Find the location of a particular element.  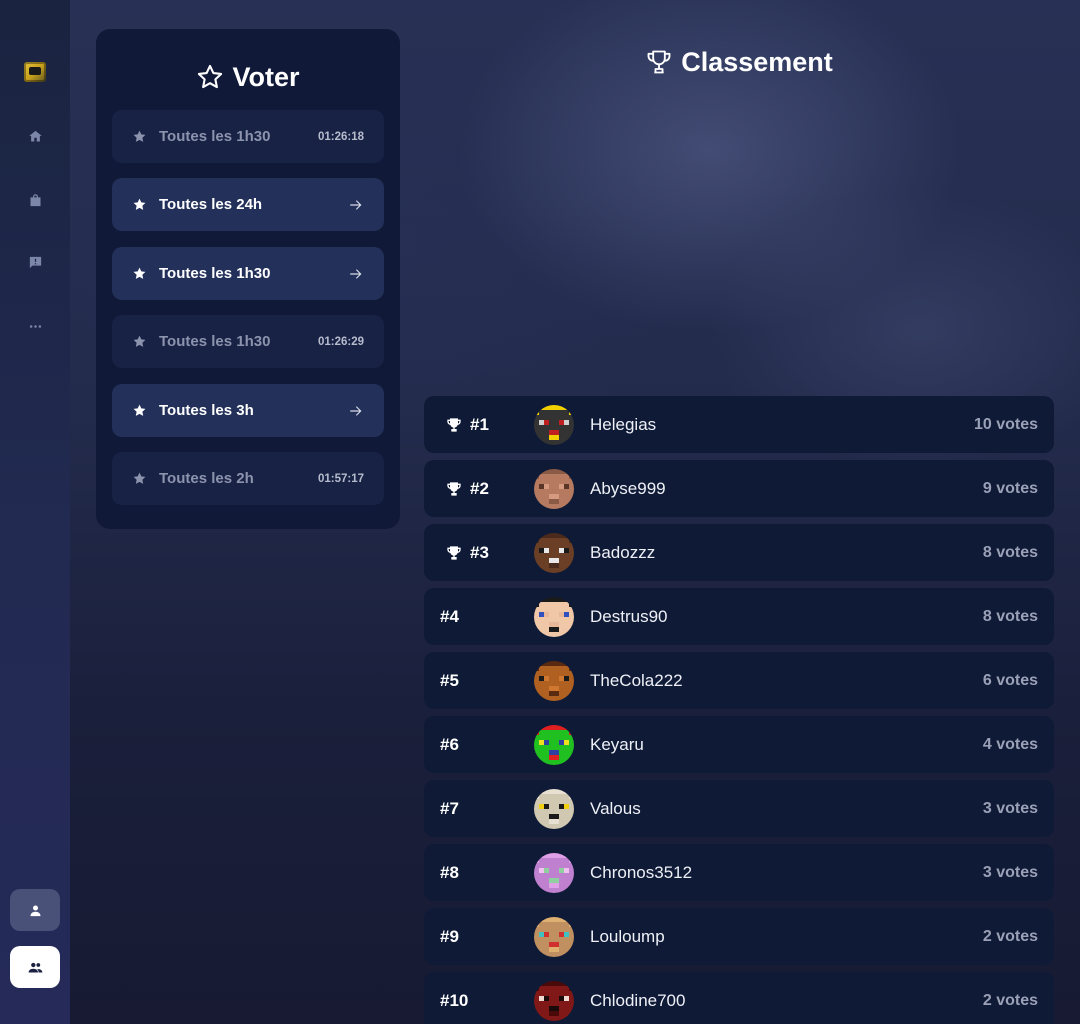

ranking-row: #10 Chlodine700 2 votes is located at coordinates (739, 998).